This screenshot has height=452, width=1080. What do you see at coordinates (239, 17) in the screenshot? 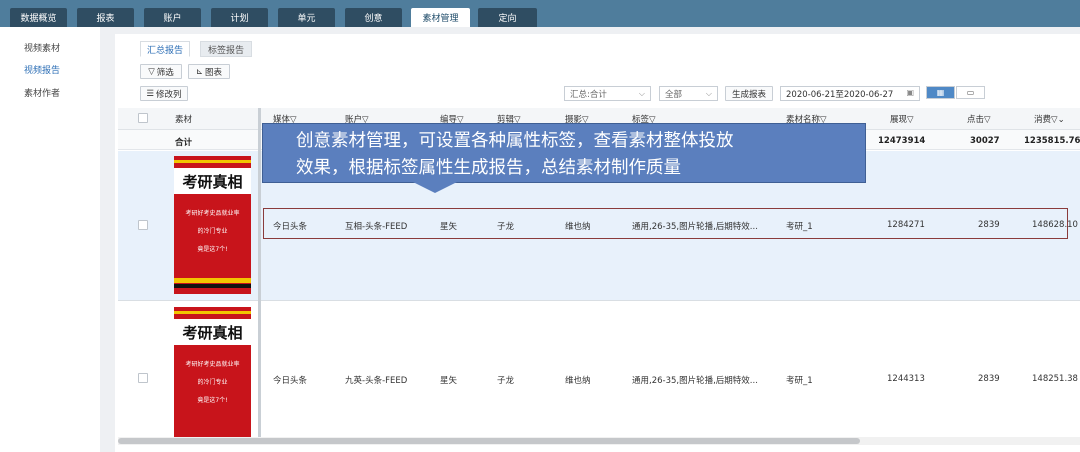
I see `nav-tab-plan: 计划` at bounding box center [239, 17].